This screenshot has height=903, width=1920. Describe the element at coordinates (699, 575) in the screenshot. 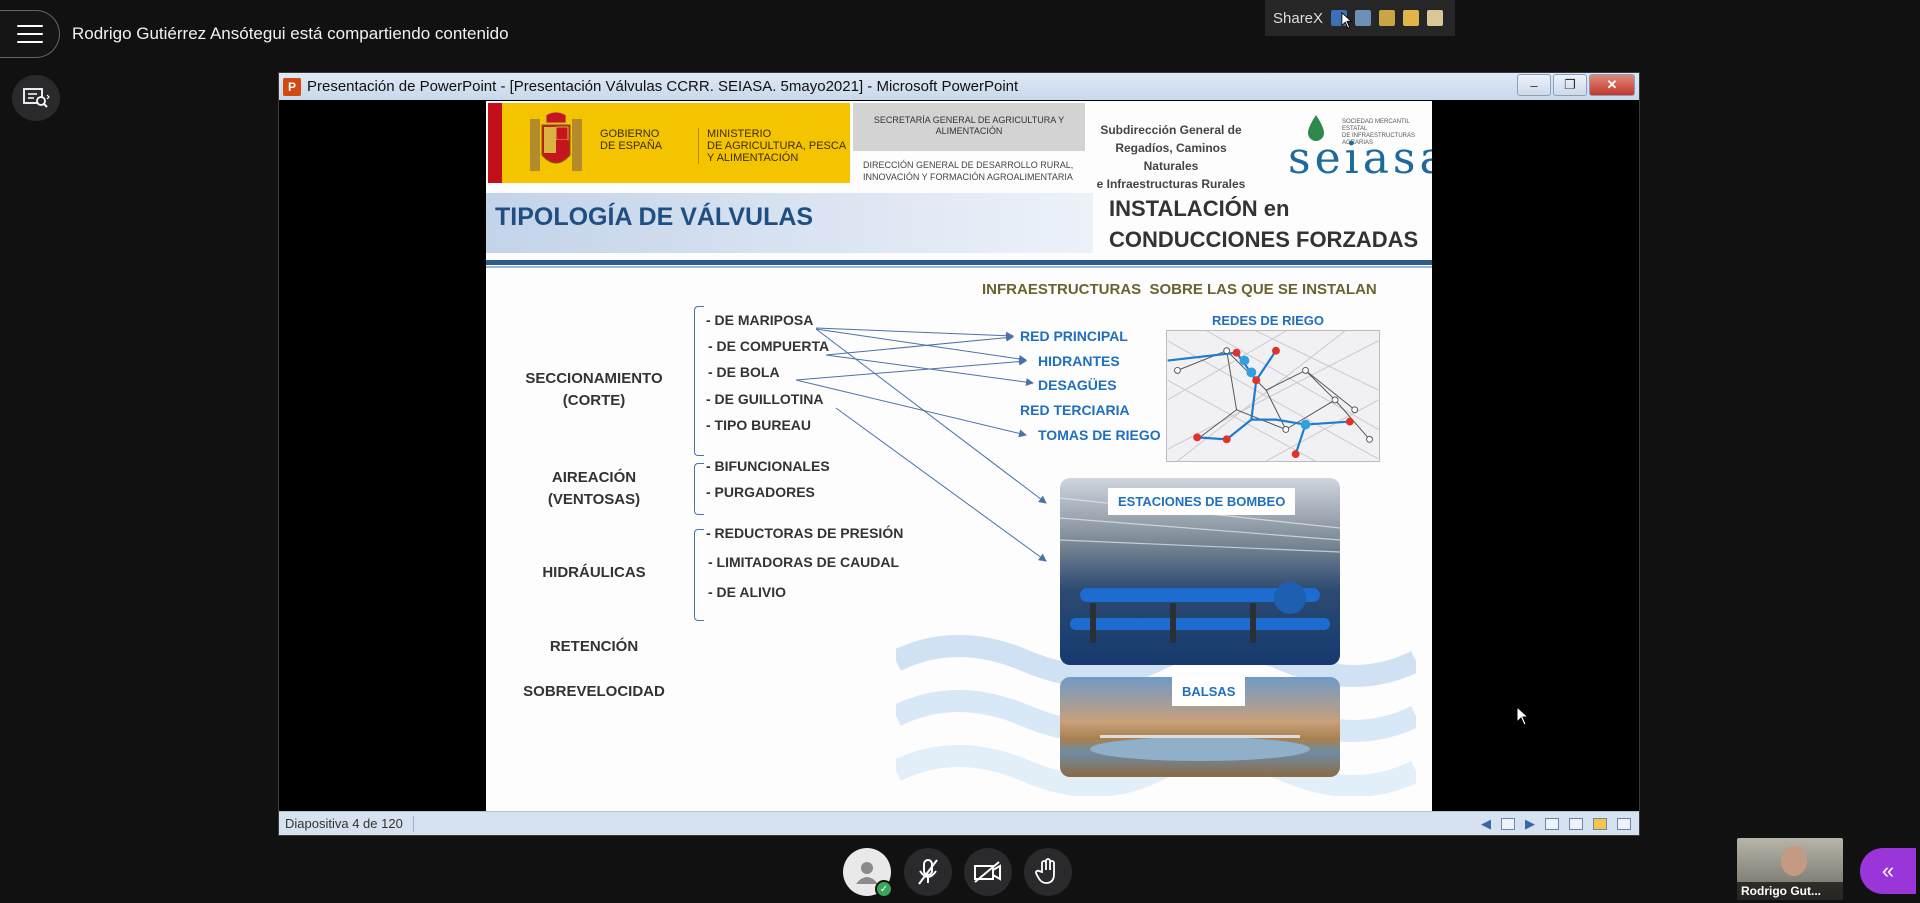

I see `bracket-hidraulicas` at that location.